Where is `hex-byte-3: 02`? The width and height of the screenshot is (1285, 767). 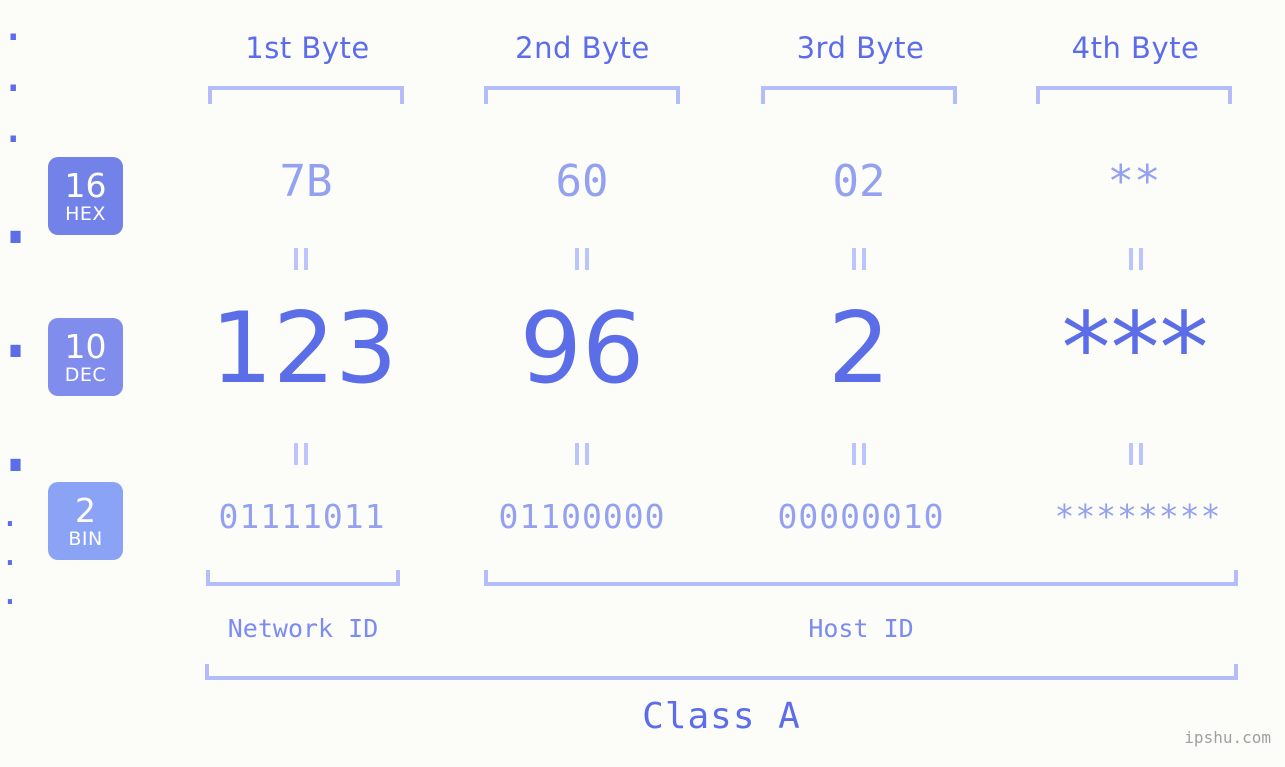
hex-byte-3: 02 is located at coordinates (859, 181).